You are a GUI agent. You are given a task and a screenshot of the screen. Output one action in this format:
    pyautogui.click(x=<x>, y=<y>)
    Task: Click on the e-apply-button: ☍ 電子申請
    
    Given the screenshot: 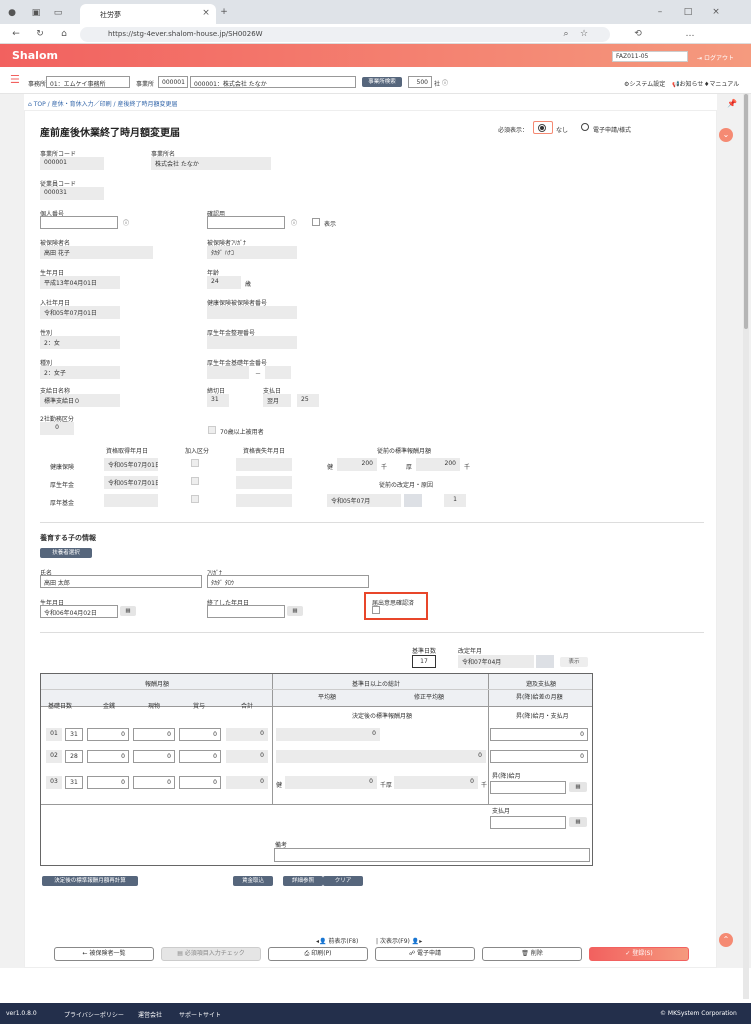 What is the action you would take?
    pyautogui.click(x=425, y=954)
    